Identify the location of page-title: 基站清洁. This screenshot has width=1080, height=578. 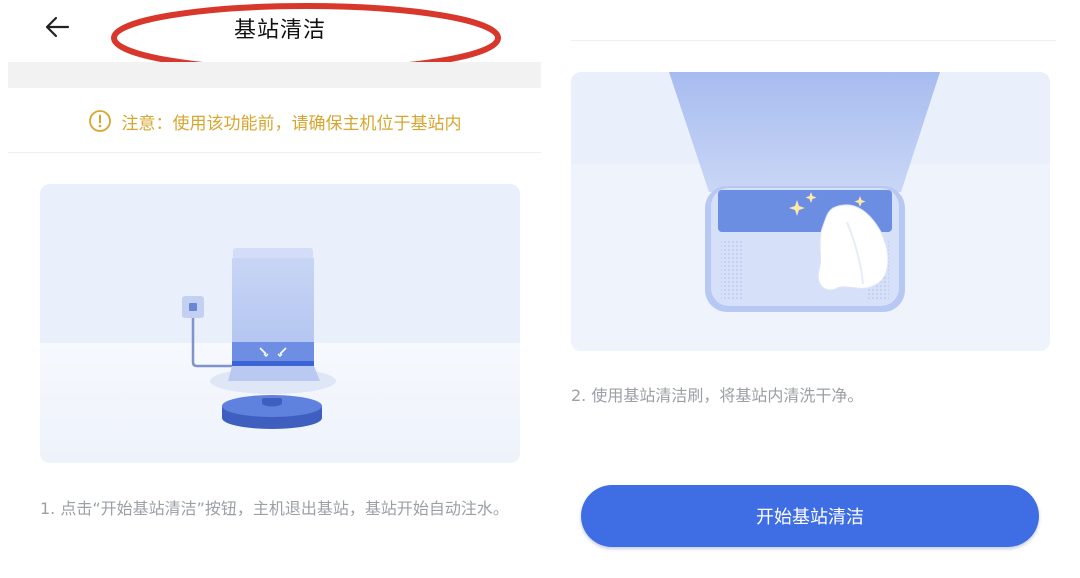
(279, 30).